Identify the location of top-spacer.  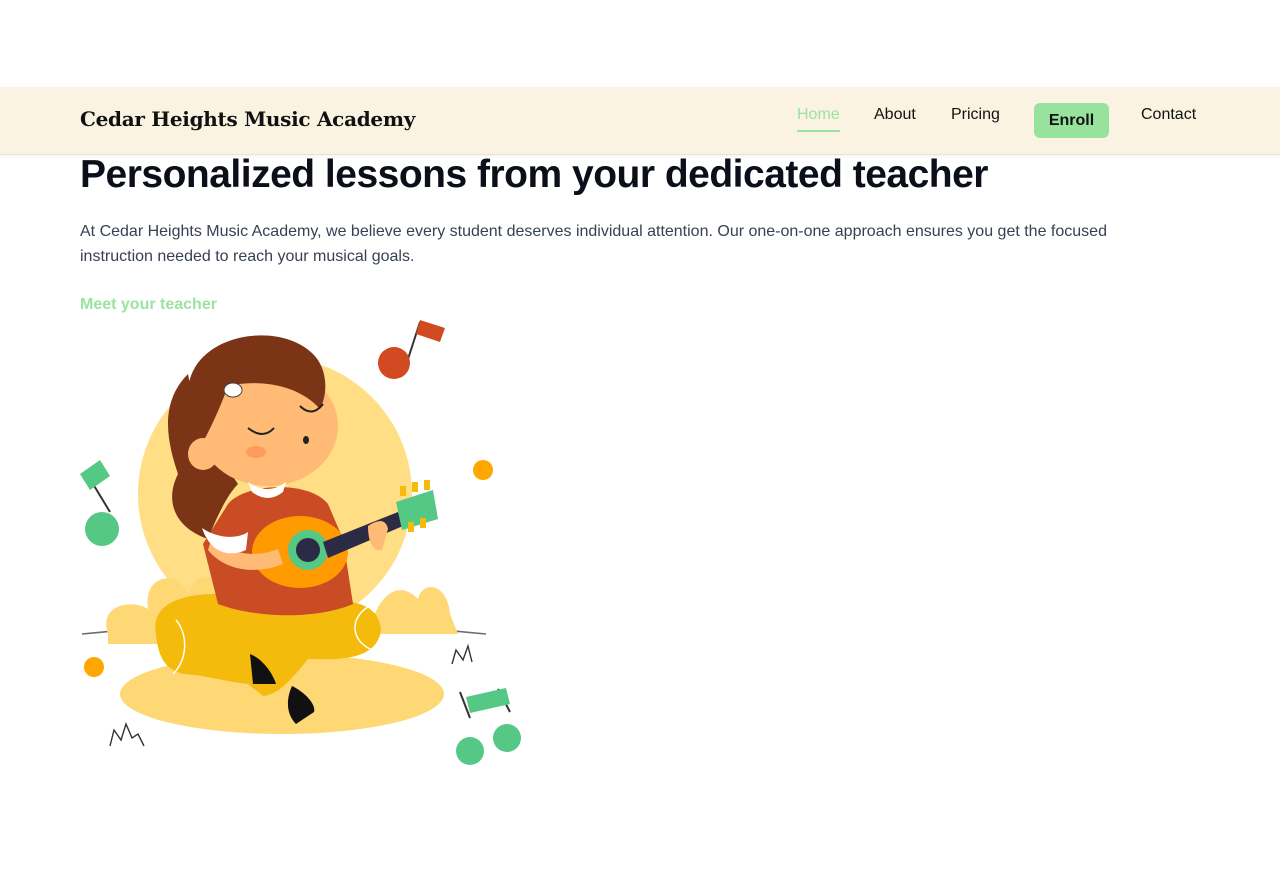
(640, 43).